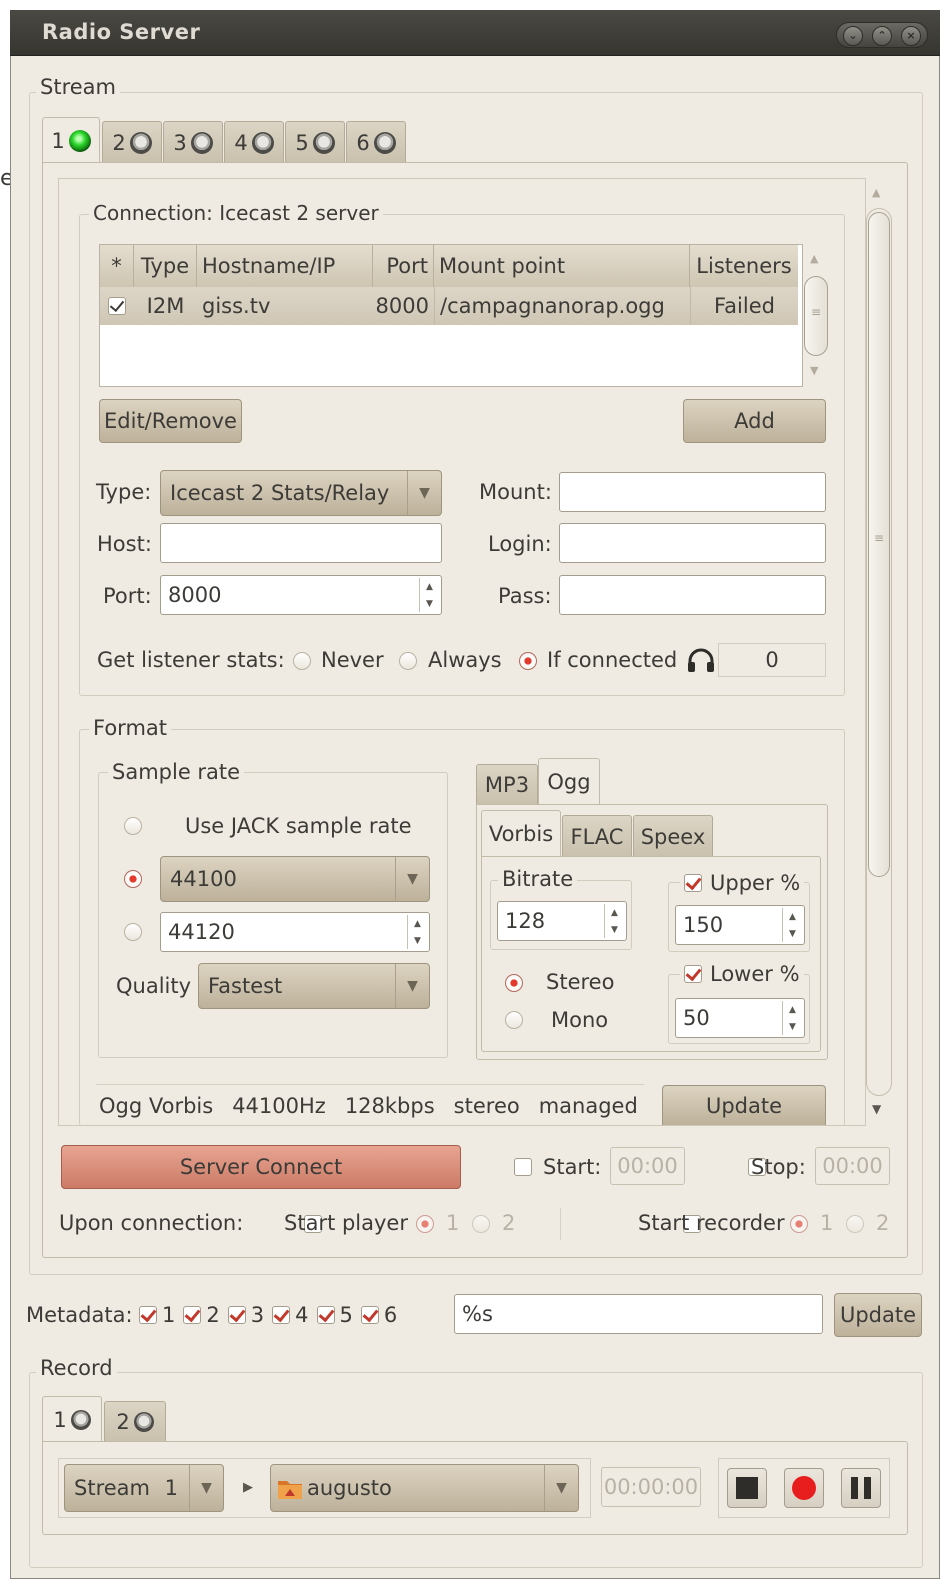 The width and height of the screenshot is (948, 1579). What do you see at coordinates (754, 421) in the screenshot?
I see `add-button: Add` at bounding box center [754, 421].